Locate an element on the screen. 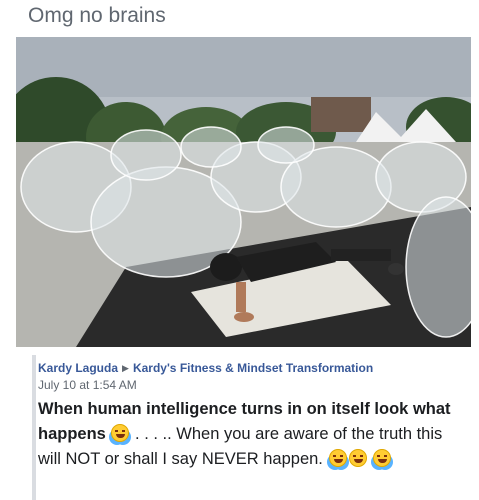 This screenshot has height=500, width=479. post-caption: Omg no brains is located at coordinates (97, 15).